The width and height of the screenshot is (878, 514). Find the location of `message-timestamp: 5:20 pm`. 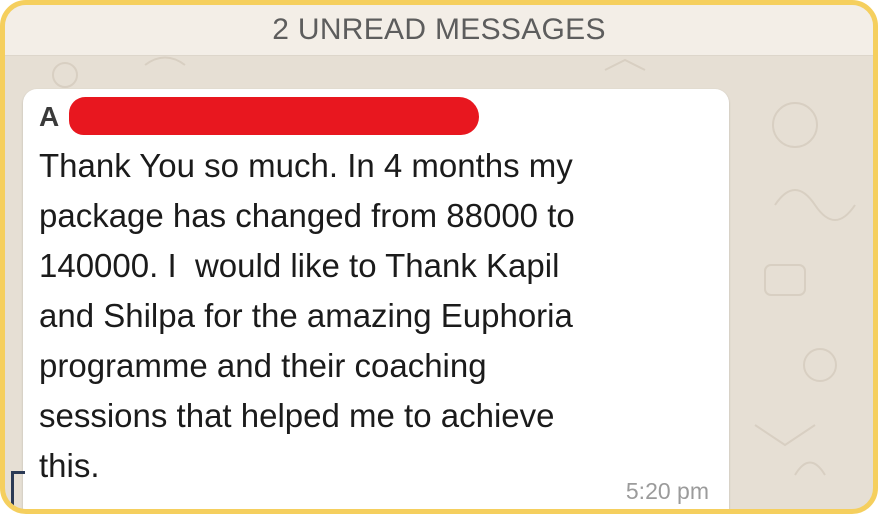

message-timestamp: 5:20 pm is located at coordinates (667, 491).